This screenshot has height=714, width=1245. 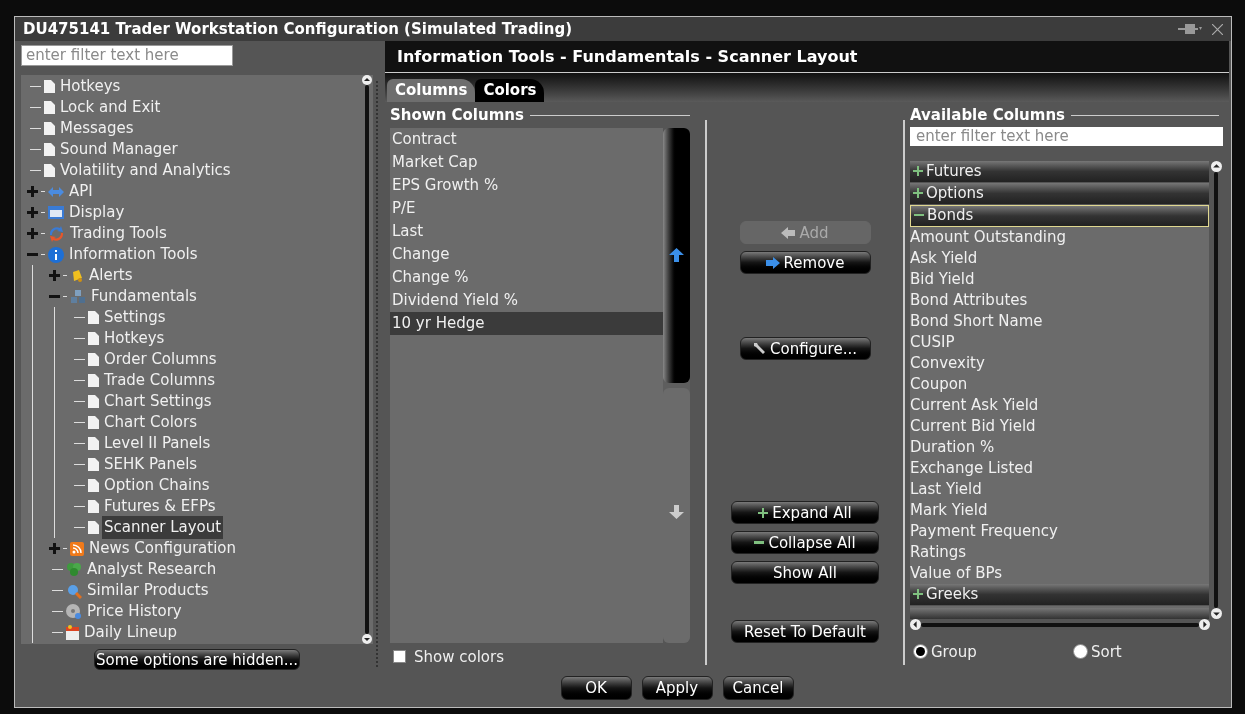 I want to click on dialog-button: Cancel, so click(x=758, y=688).